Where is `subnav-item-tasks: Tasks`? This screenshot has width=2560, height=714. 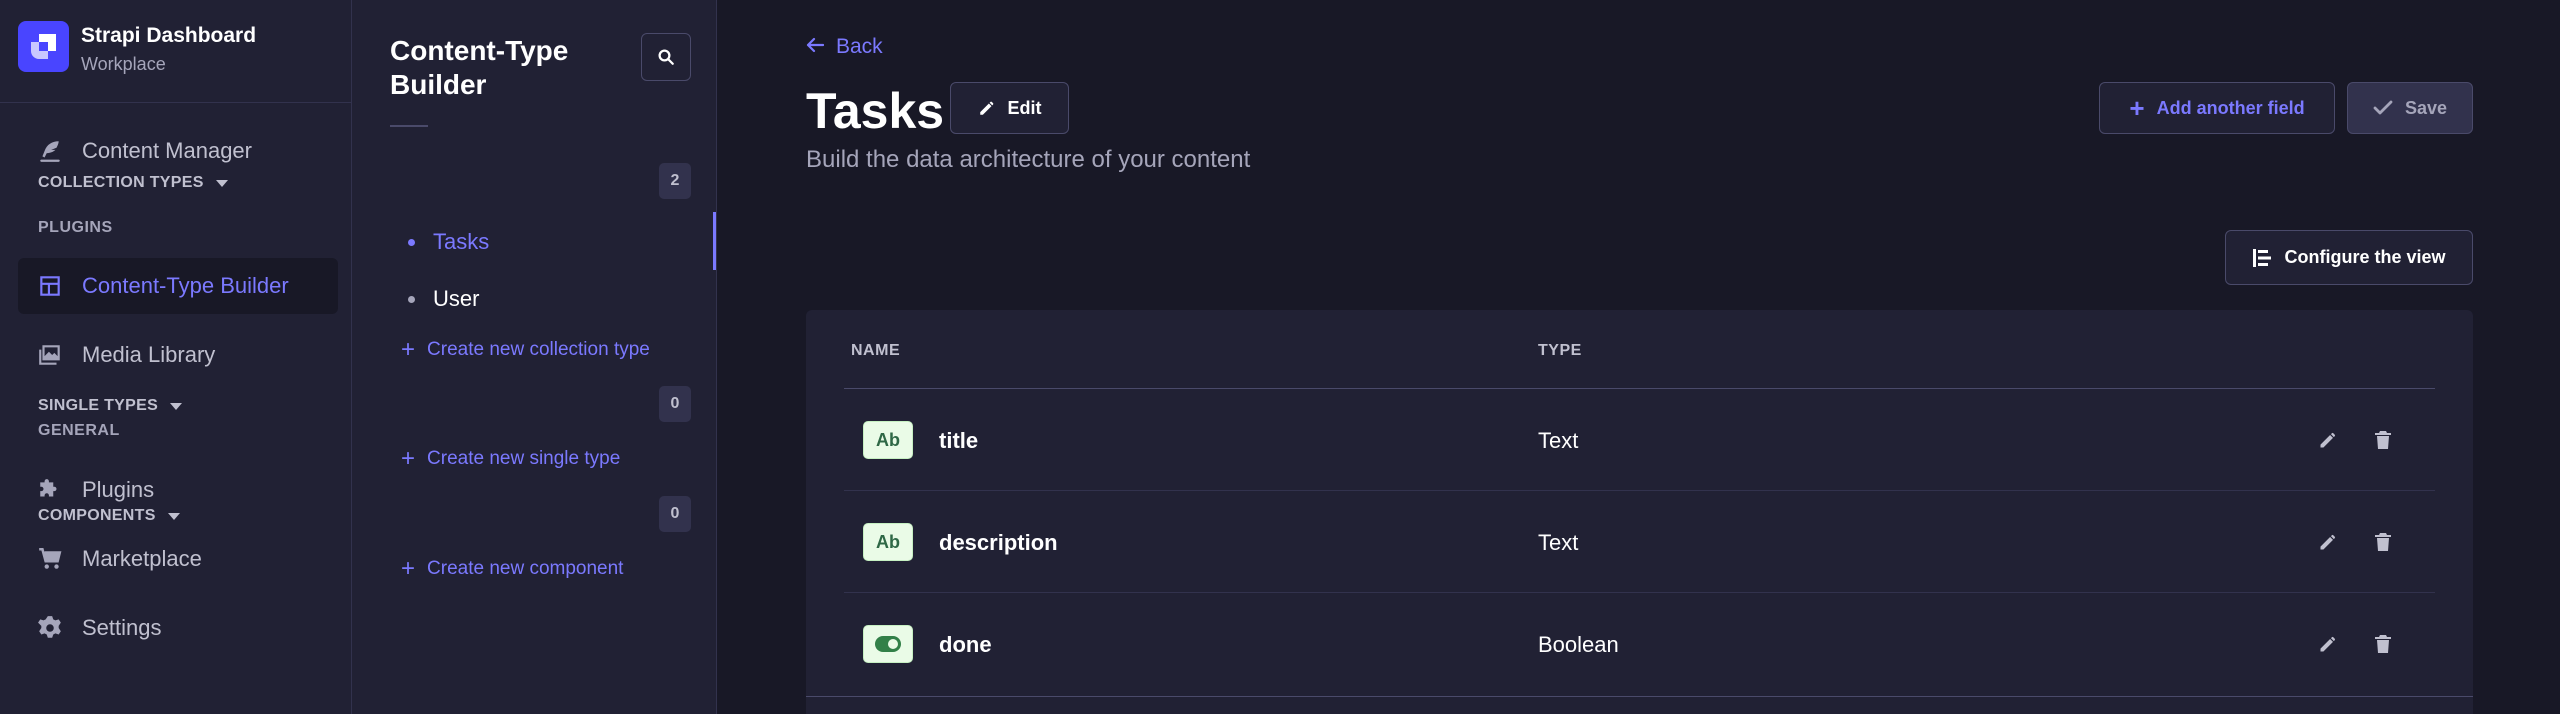 subnav-item-tasks: Tasks is located at coordinates (448, 242).